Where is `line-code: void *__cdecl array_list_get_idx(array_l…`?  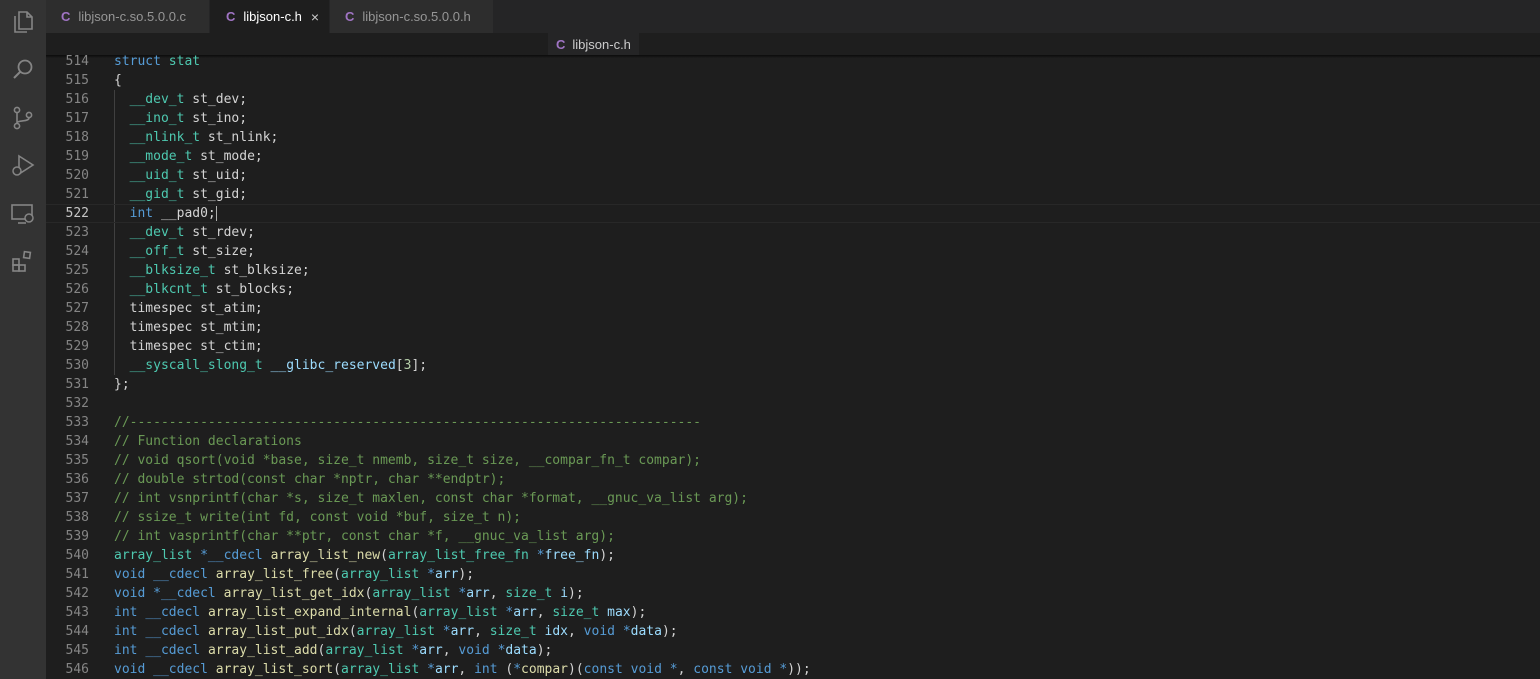
line-code: void *__cdecl array_list_get_idx(array_l… is located at coordinates (349, 593).